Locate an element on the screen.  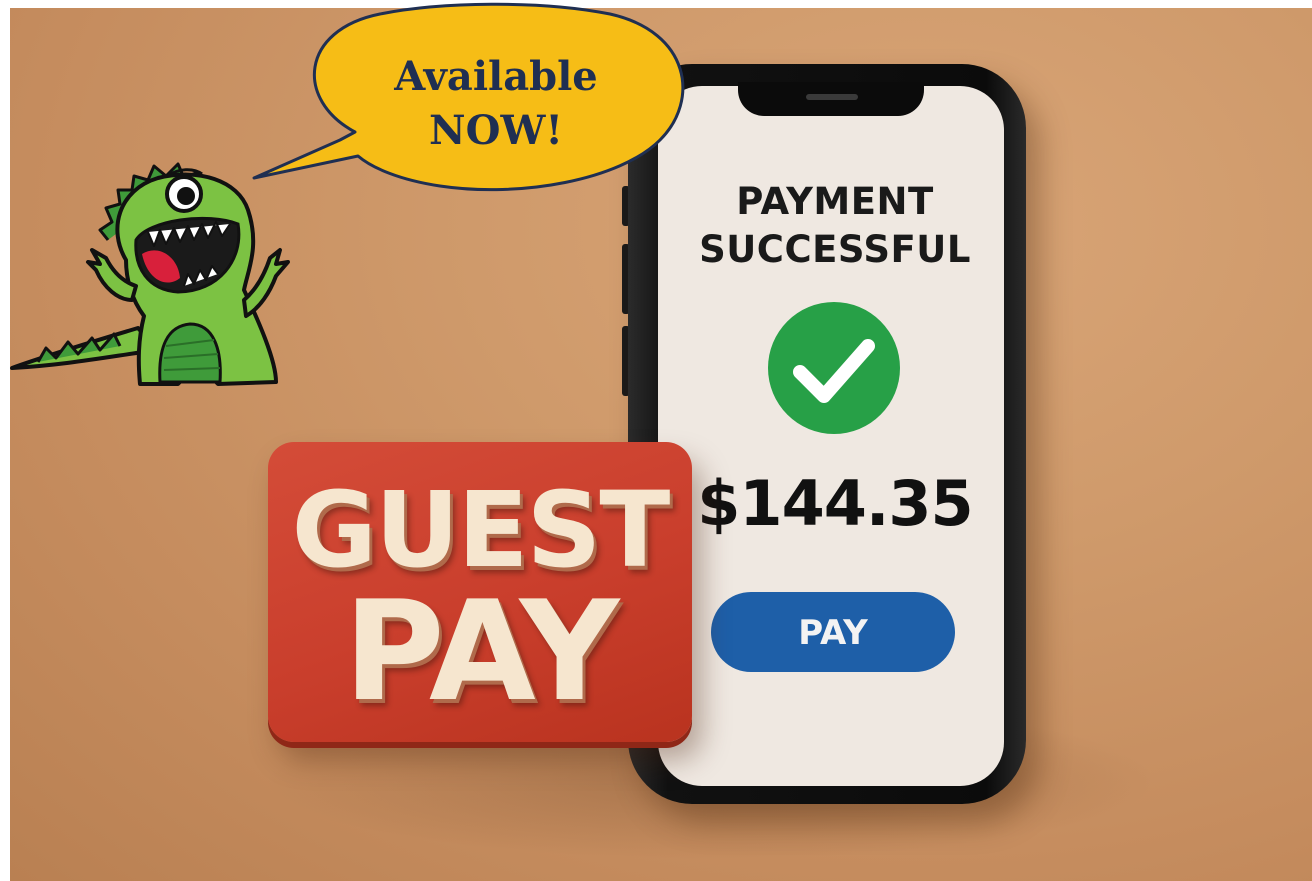
speech-bubble-text: Available NOW! is located at coordinates (496, 104).